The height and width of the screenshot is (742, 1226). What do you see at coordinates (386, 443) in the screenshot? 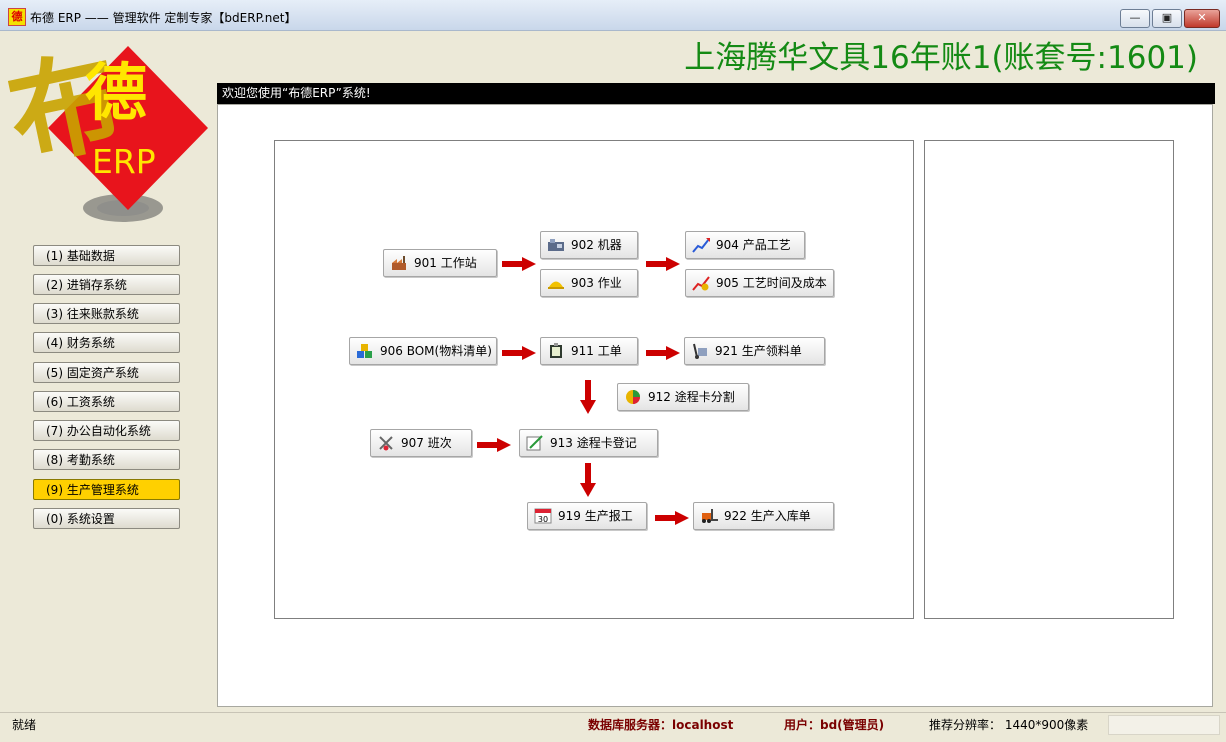
I see `tools-icon` at bounding box center [386, 443].